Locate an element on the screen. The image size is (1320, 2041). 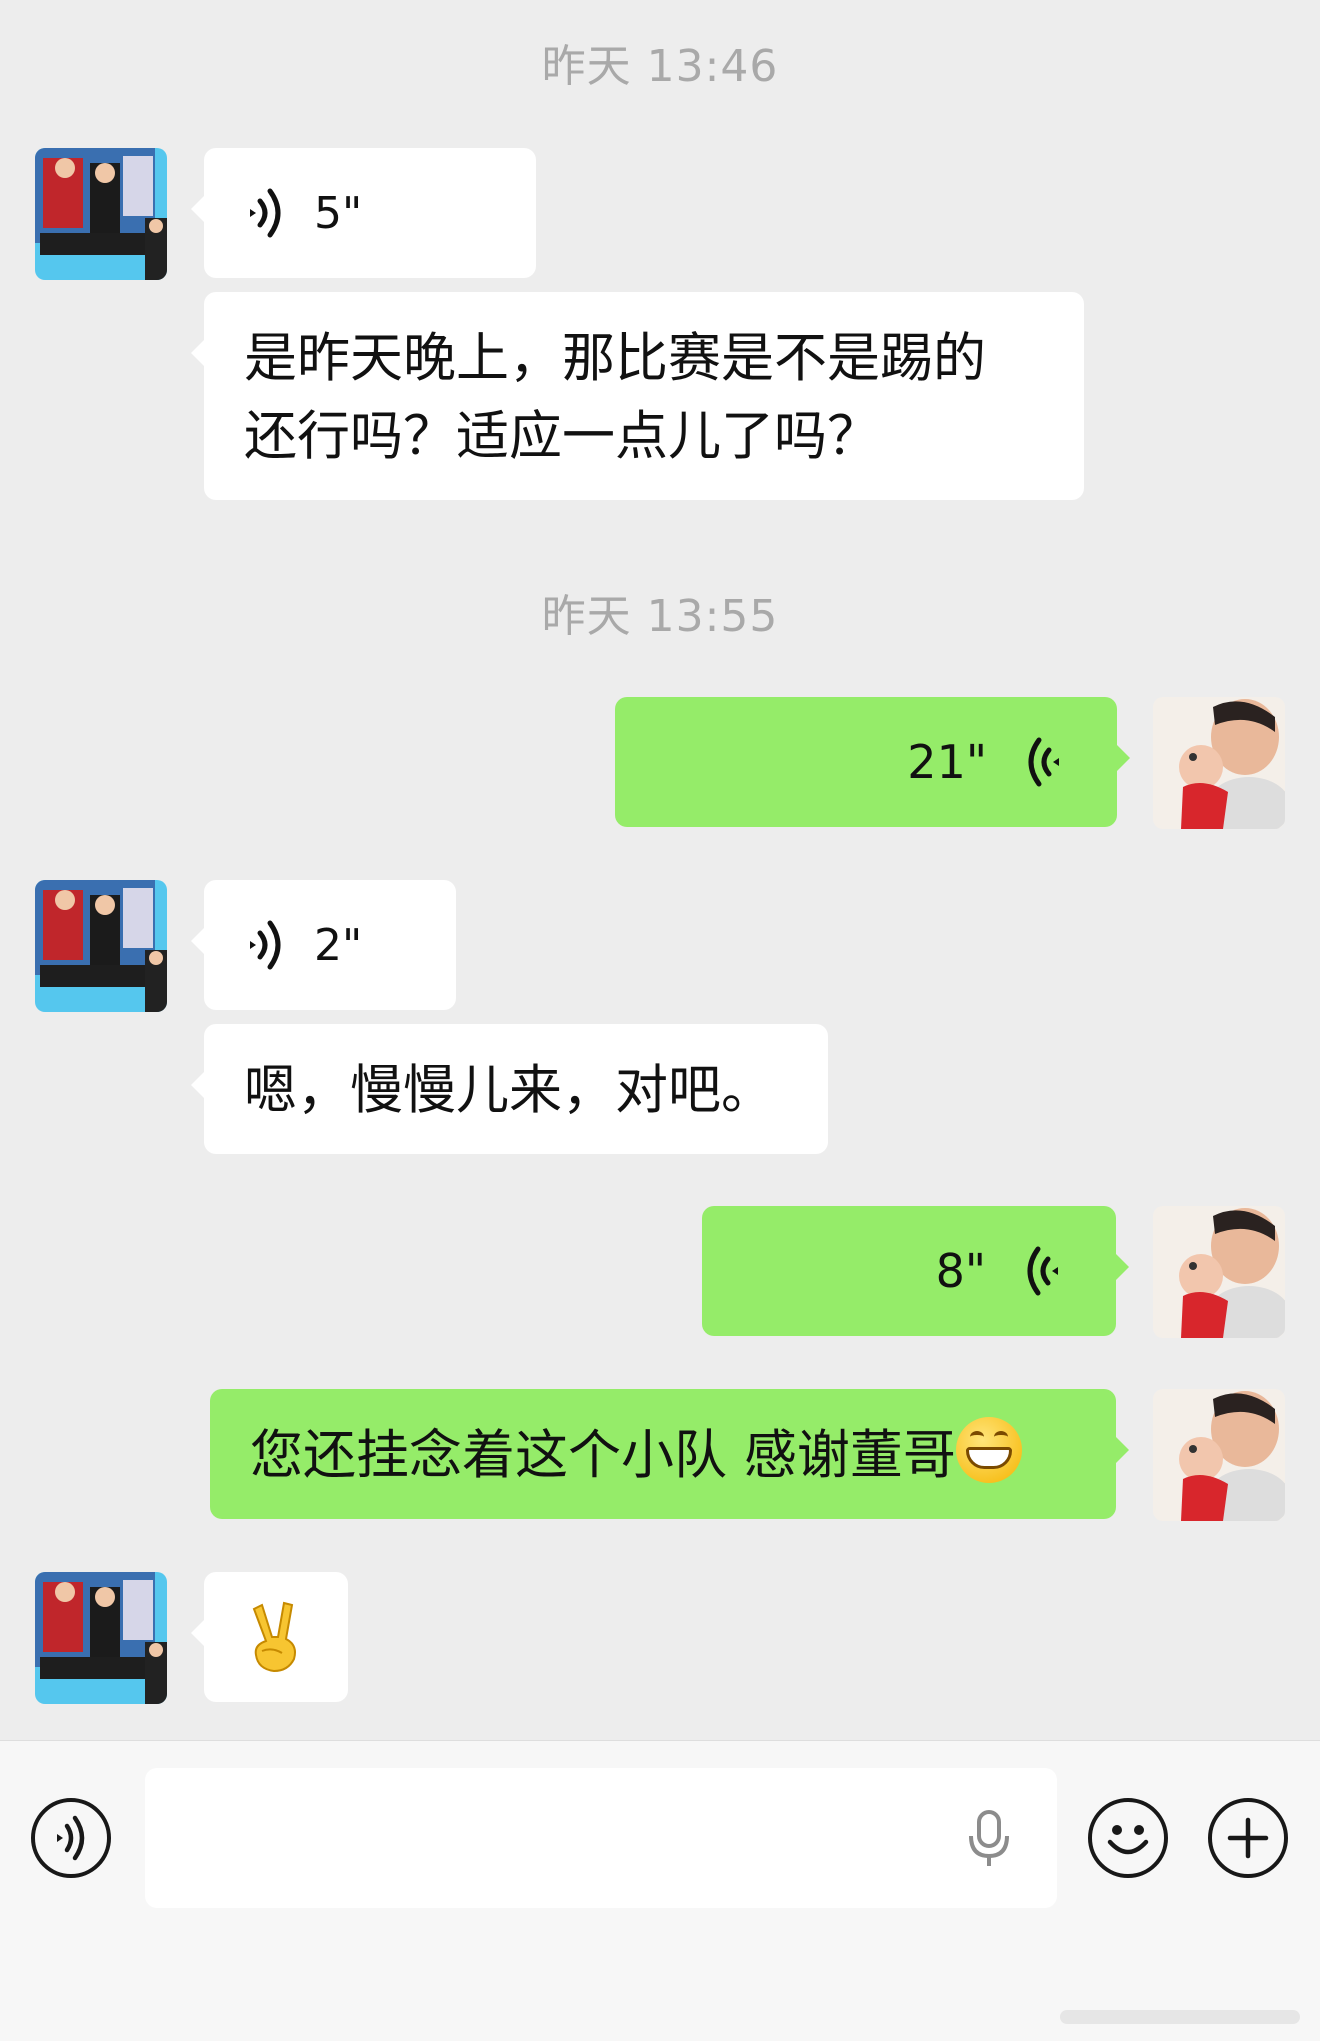
timestamp: 昨天 13:55 is located at coordinates (660, 616).